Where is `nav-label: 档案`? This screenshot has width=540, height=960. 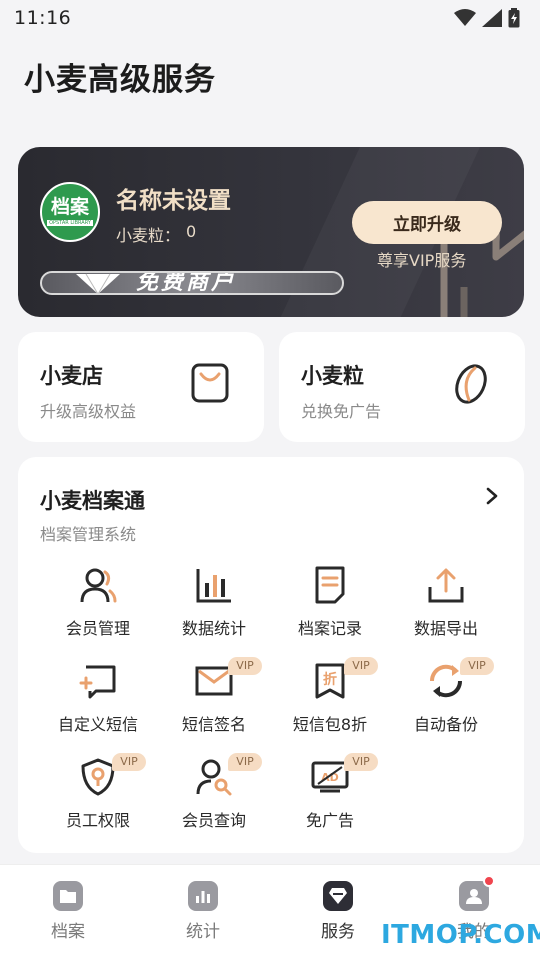
nav-label: 档案 is located at coordinates (68, 932).